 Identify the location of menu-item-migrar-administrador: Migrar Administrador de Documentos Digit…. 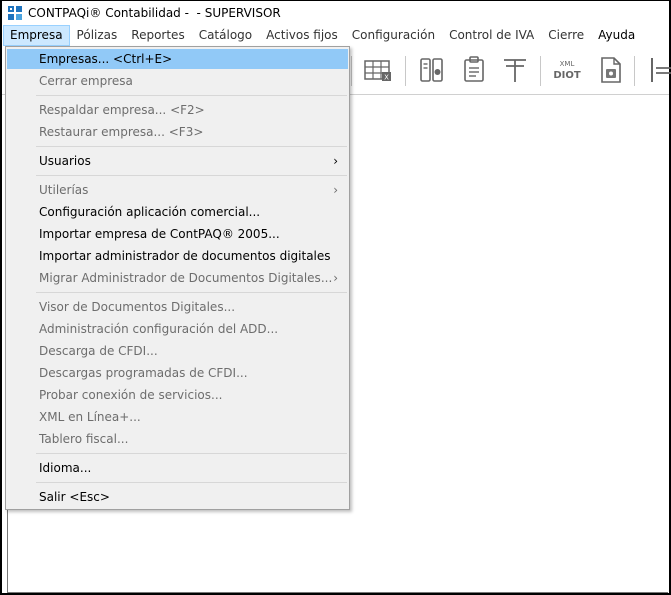
(177, 278).